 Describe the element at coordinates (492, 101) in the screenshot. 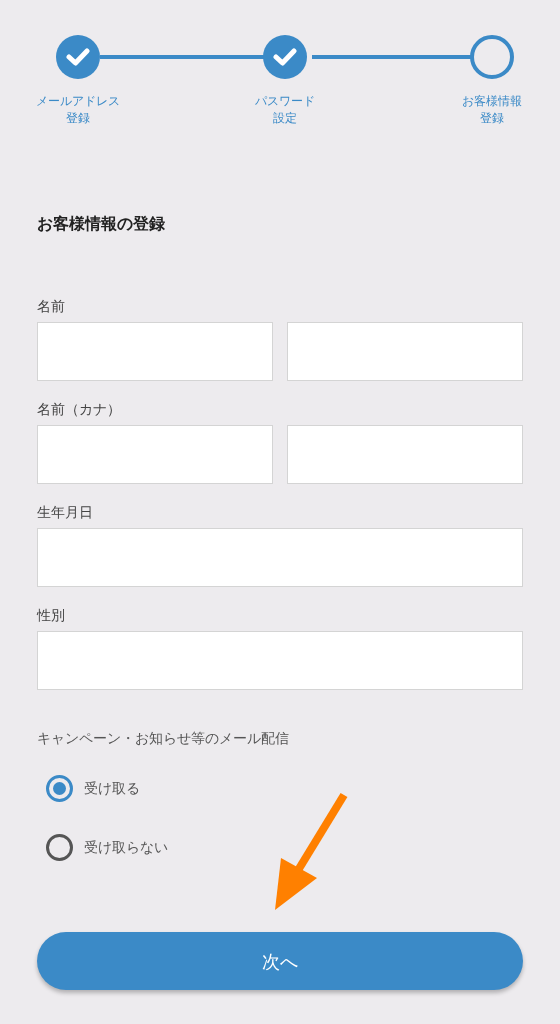

I see `step-label: お客様情報` at that location.